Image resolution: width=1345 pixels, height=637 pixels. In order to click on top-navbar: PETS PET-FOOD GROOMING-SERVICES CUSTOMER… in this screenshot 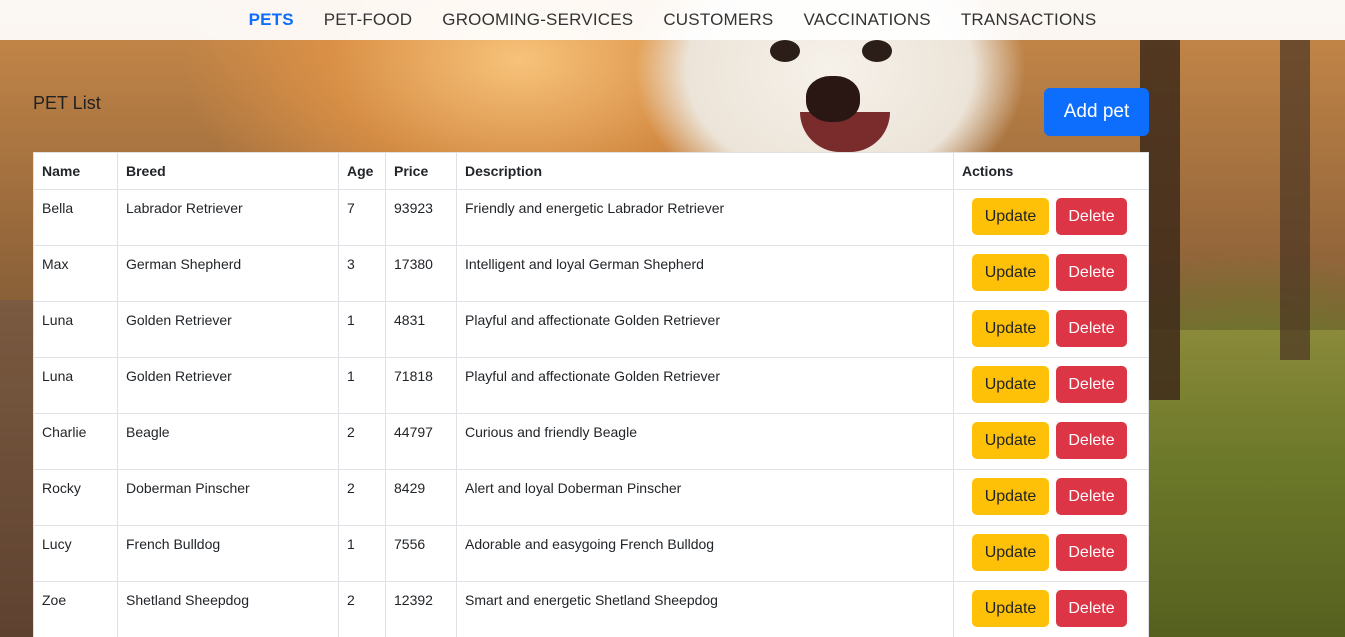, I will do `click(672, 20)`.